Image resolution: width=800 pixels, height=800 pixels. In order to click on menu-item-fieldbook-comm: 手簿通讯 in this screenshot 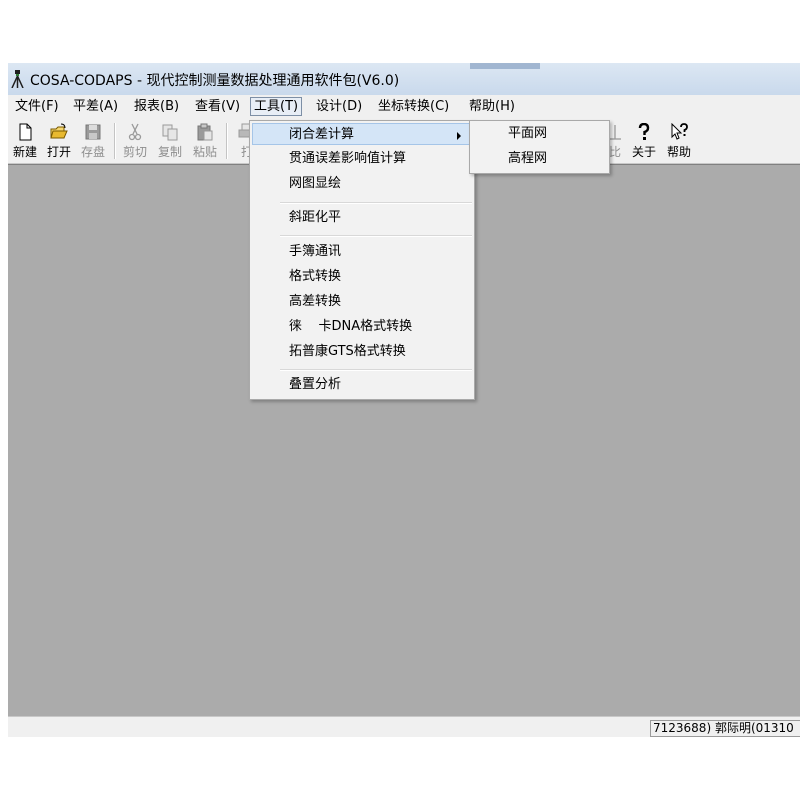, I will do `click(362, 252)`.